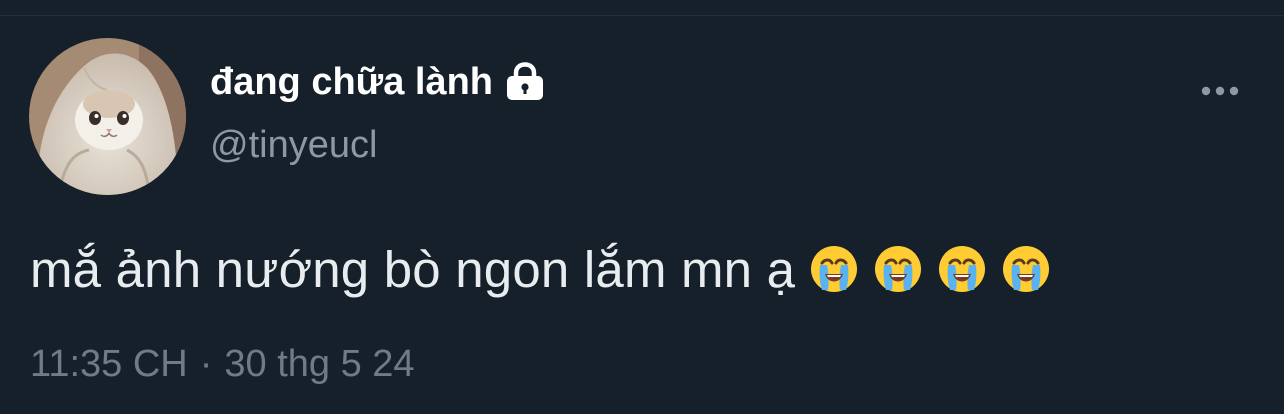 The width and height of the screenshot is (1284, 414). What do you see at coordinates (109, 364) in the screenshot?
I see `tweet-time: 11:35 CH` at bounding box center [109, 364].